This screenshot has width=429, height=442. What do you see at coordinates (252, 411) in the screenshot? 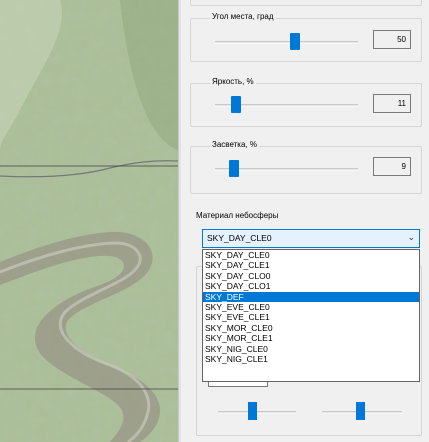
I see `lower-left-slider-thumb` at bounding box center [252, 411].